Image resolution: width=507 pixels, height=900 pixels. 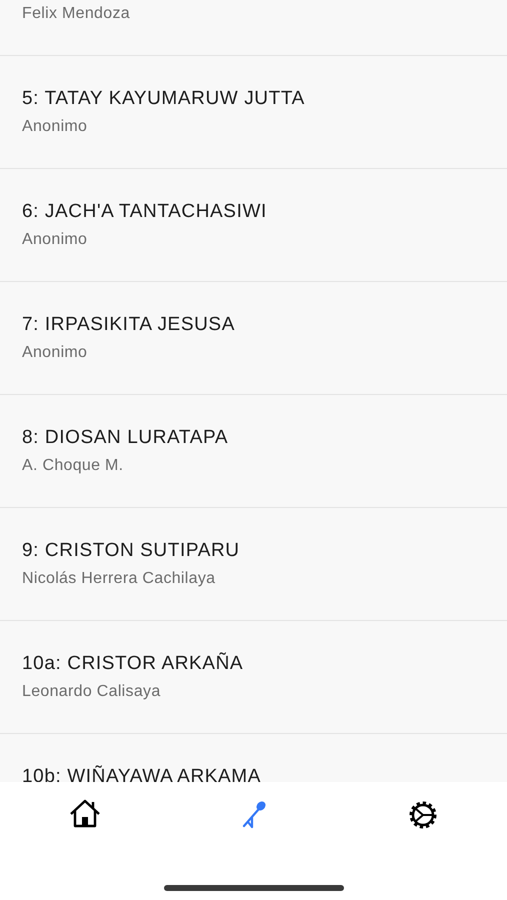 What do you see at coordinates (133, 663) in the screenshot?
I see `song-title: 10a: CRISTOR ARKAÑA` at bounding box center [133, 663].